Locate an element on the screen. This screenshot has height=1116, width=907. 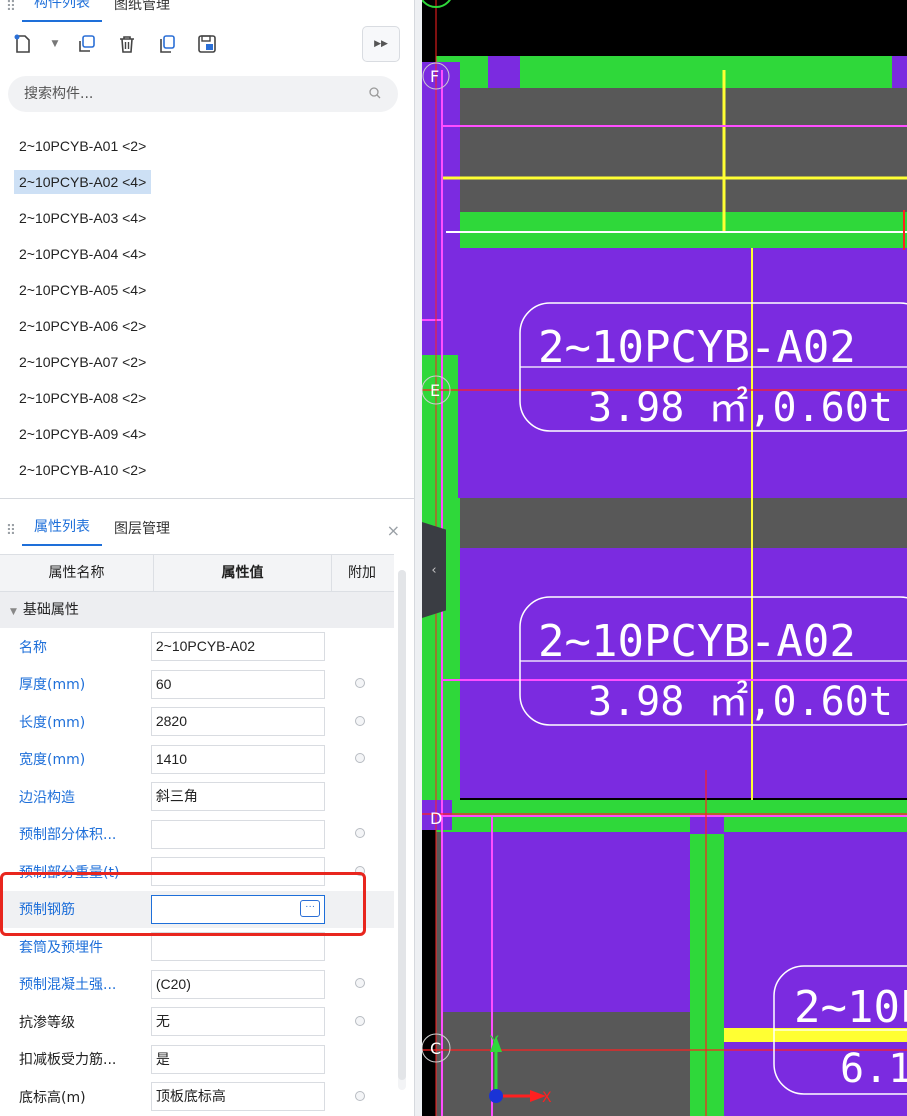
property-row: 预制混凝土强... (C20) is located at coordinates (197, 985).